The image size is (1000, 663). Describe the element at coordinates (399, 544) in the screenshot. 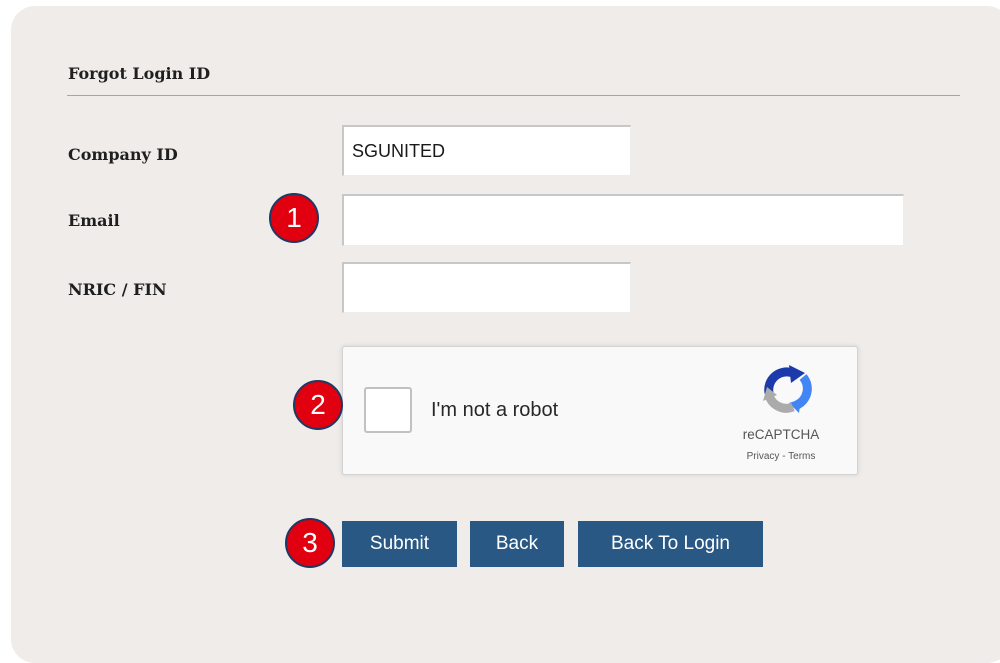

I see `submit-button: Submit` at that location.